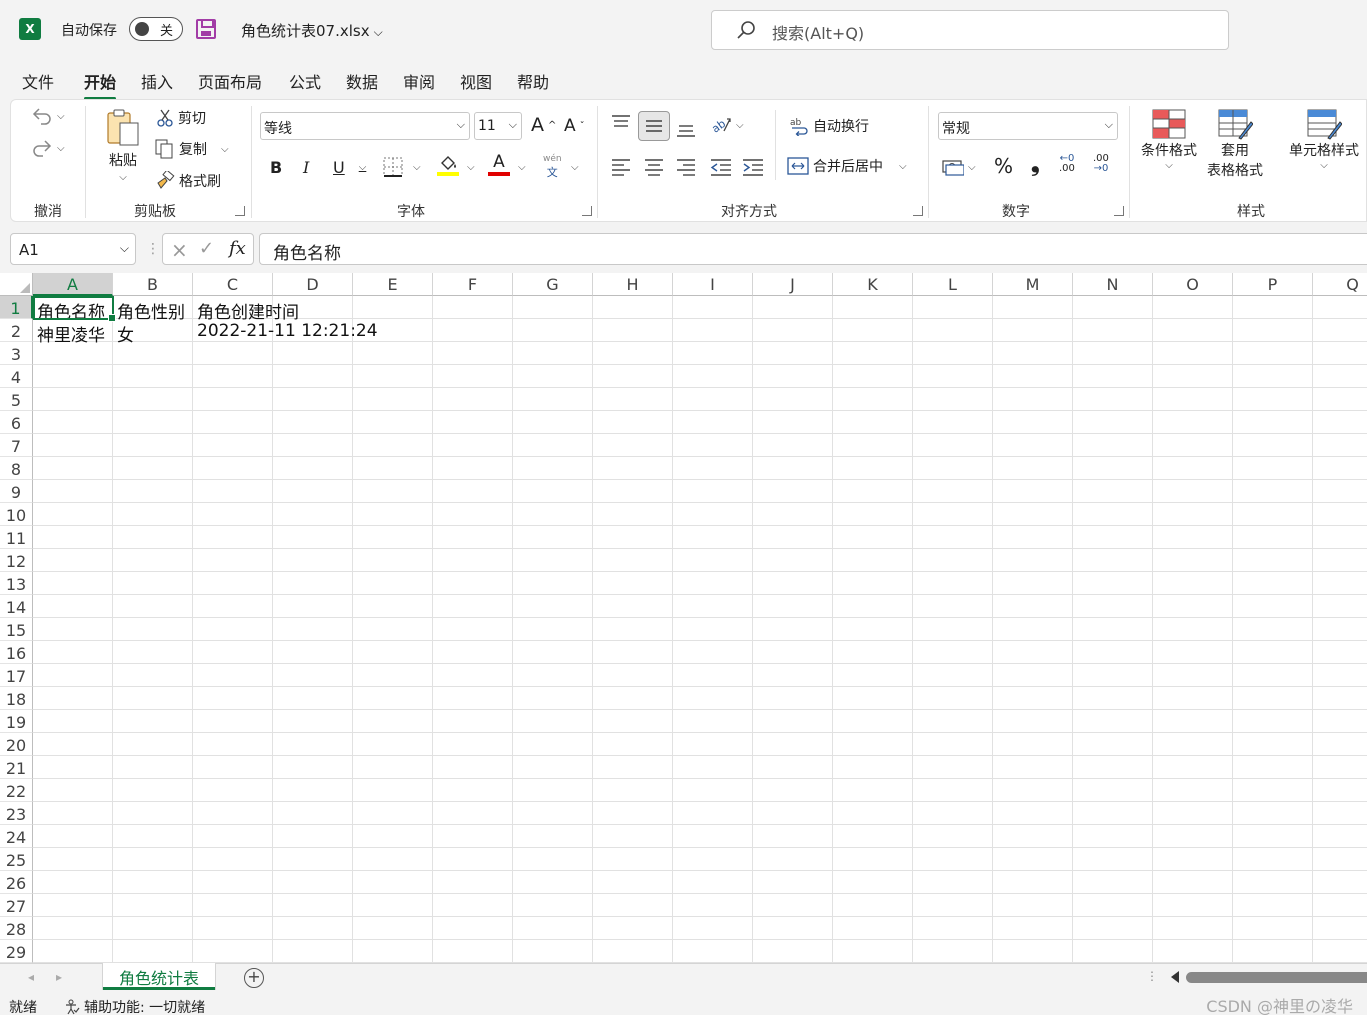 This screenshot has height=1015, width=1367. Describe the element at coordinates (918, 211) in the screenshot. I see `alignment-dialog-launcher` at that location.